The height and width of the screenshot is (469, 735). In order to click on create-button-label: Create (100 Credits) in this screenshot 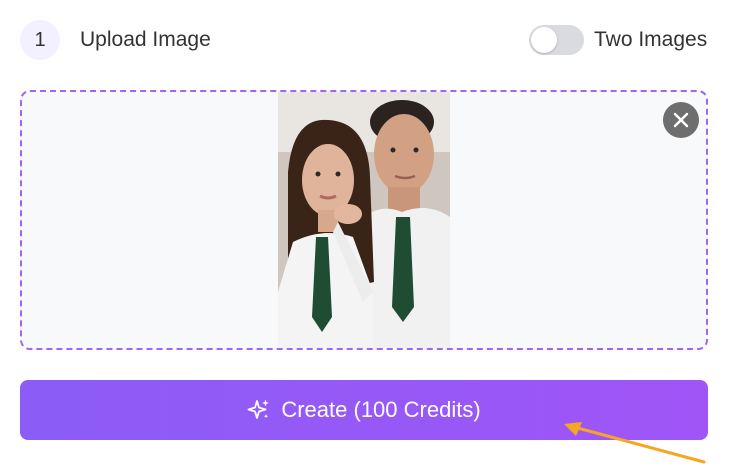, I will do `click(381, 409)`.